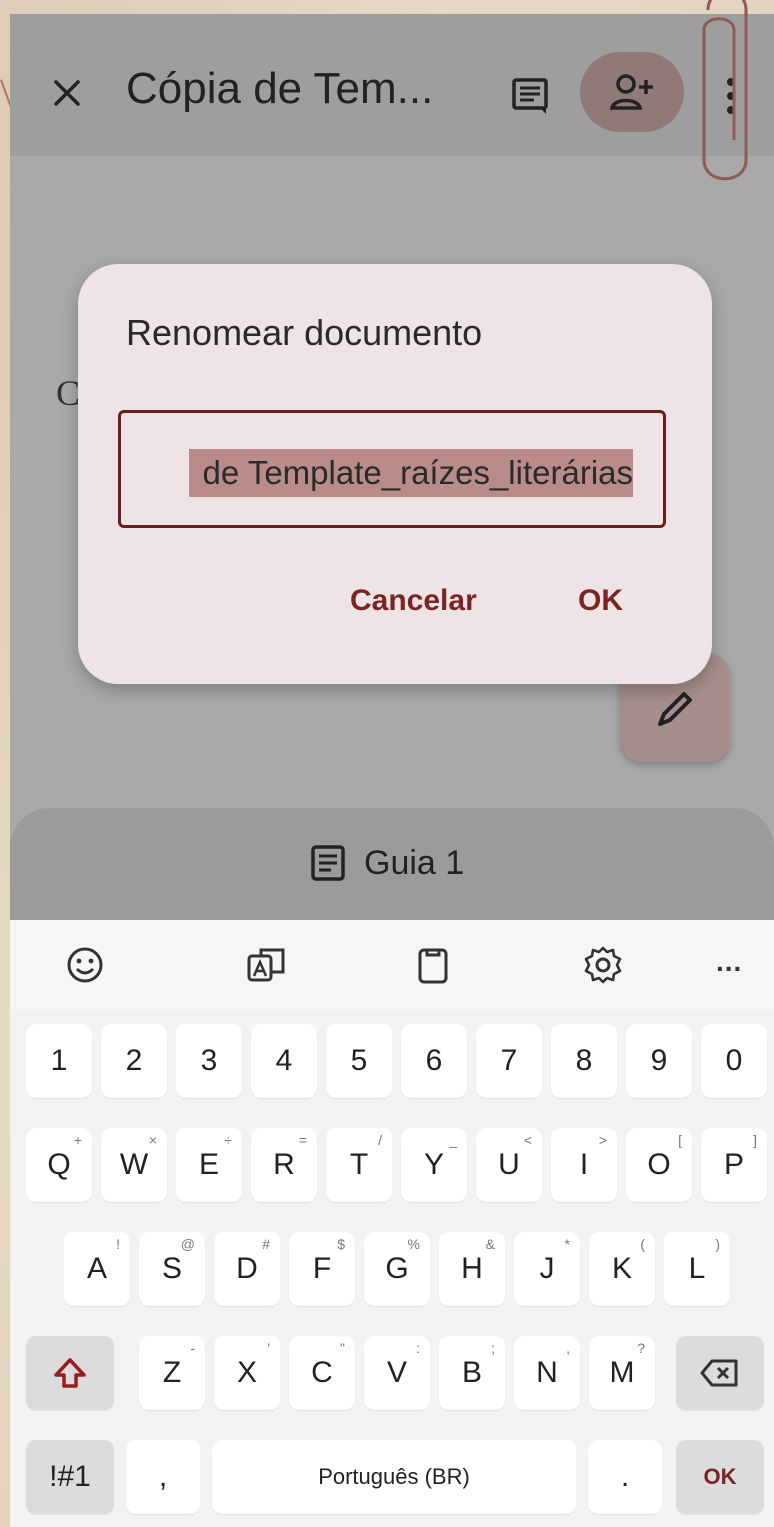  I want to click on document-name-input: de Template_raízes_literárias, so click(392, 469).